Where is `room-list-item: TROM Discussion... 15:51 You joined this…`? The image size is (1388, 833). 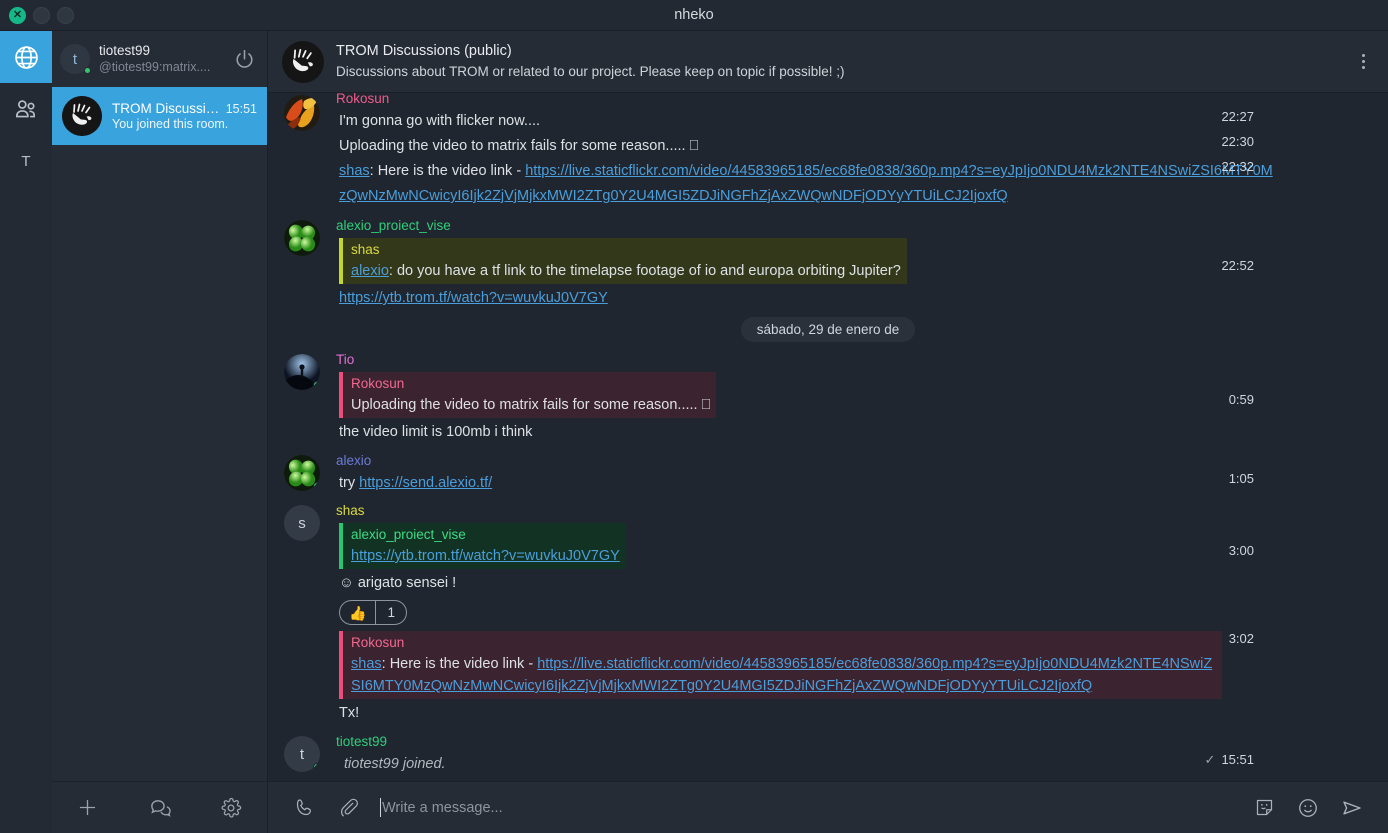
room-list-item: TROM Discussion... 15:51 You joined this… is located at coordinates (159, 116).